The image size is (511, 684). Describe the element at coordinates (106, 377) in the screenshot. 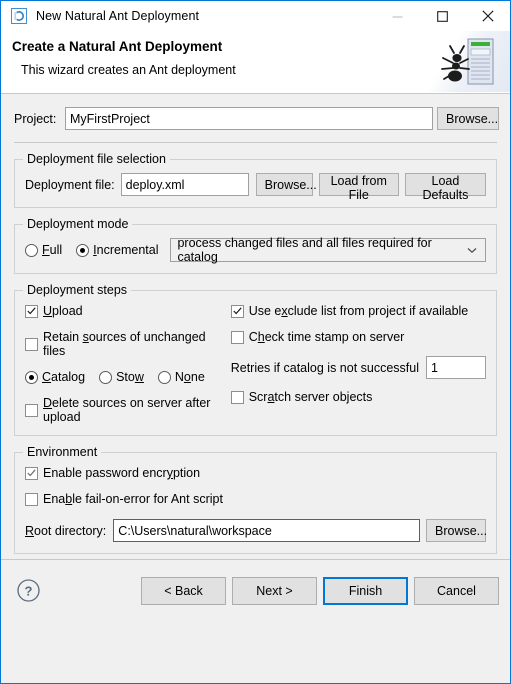

I see `radio-stow-indicator` at that location.